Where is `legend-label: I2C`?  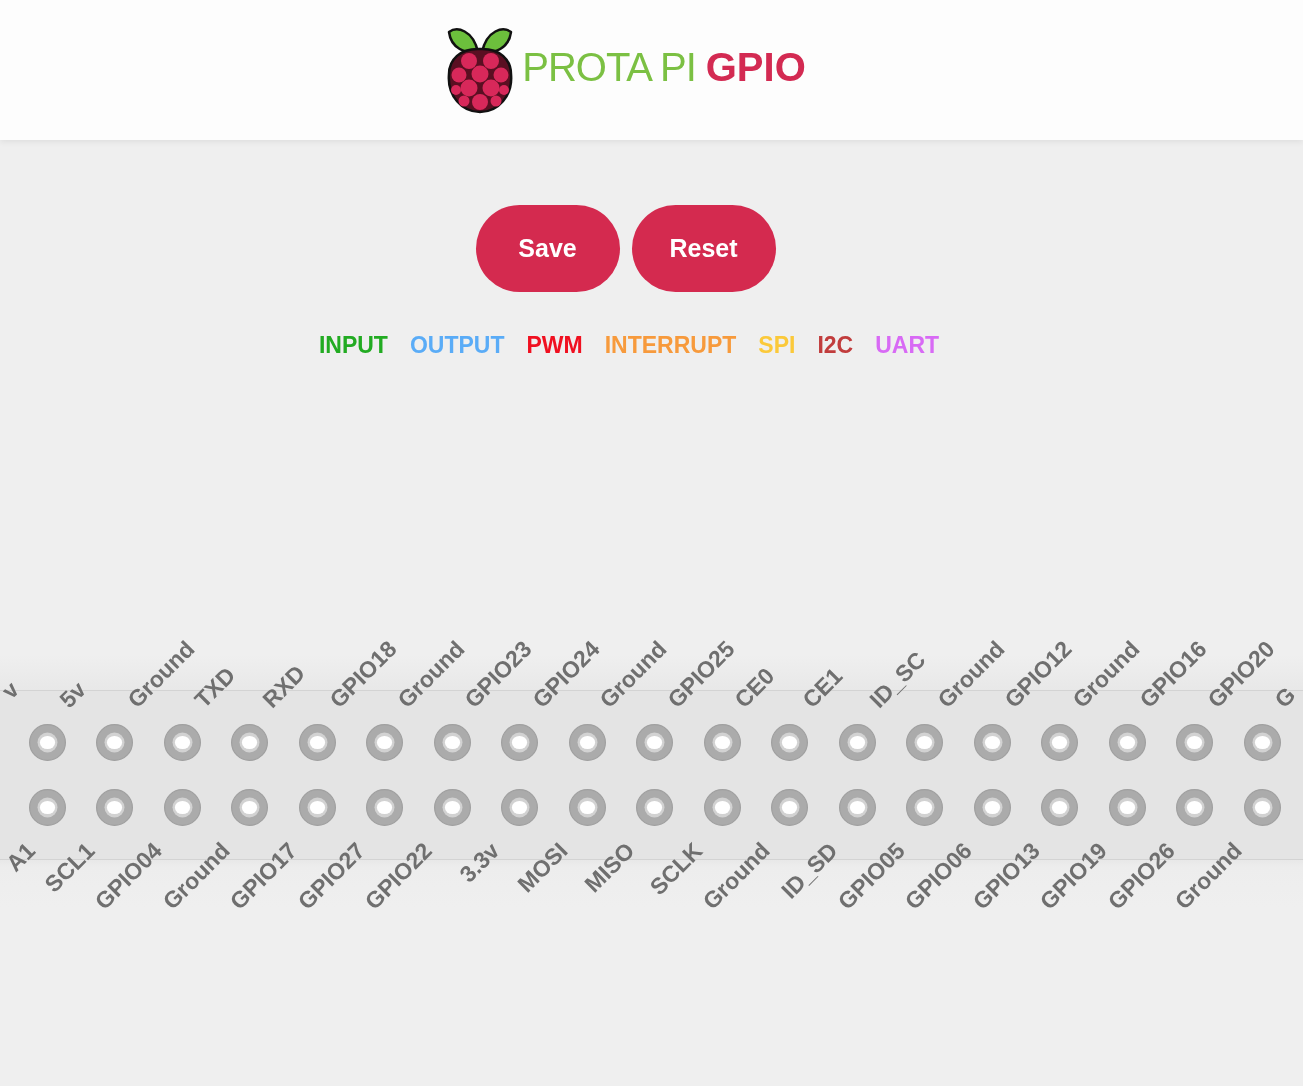 legend-label: I2C is located at coordinates (835, 345).